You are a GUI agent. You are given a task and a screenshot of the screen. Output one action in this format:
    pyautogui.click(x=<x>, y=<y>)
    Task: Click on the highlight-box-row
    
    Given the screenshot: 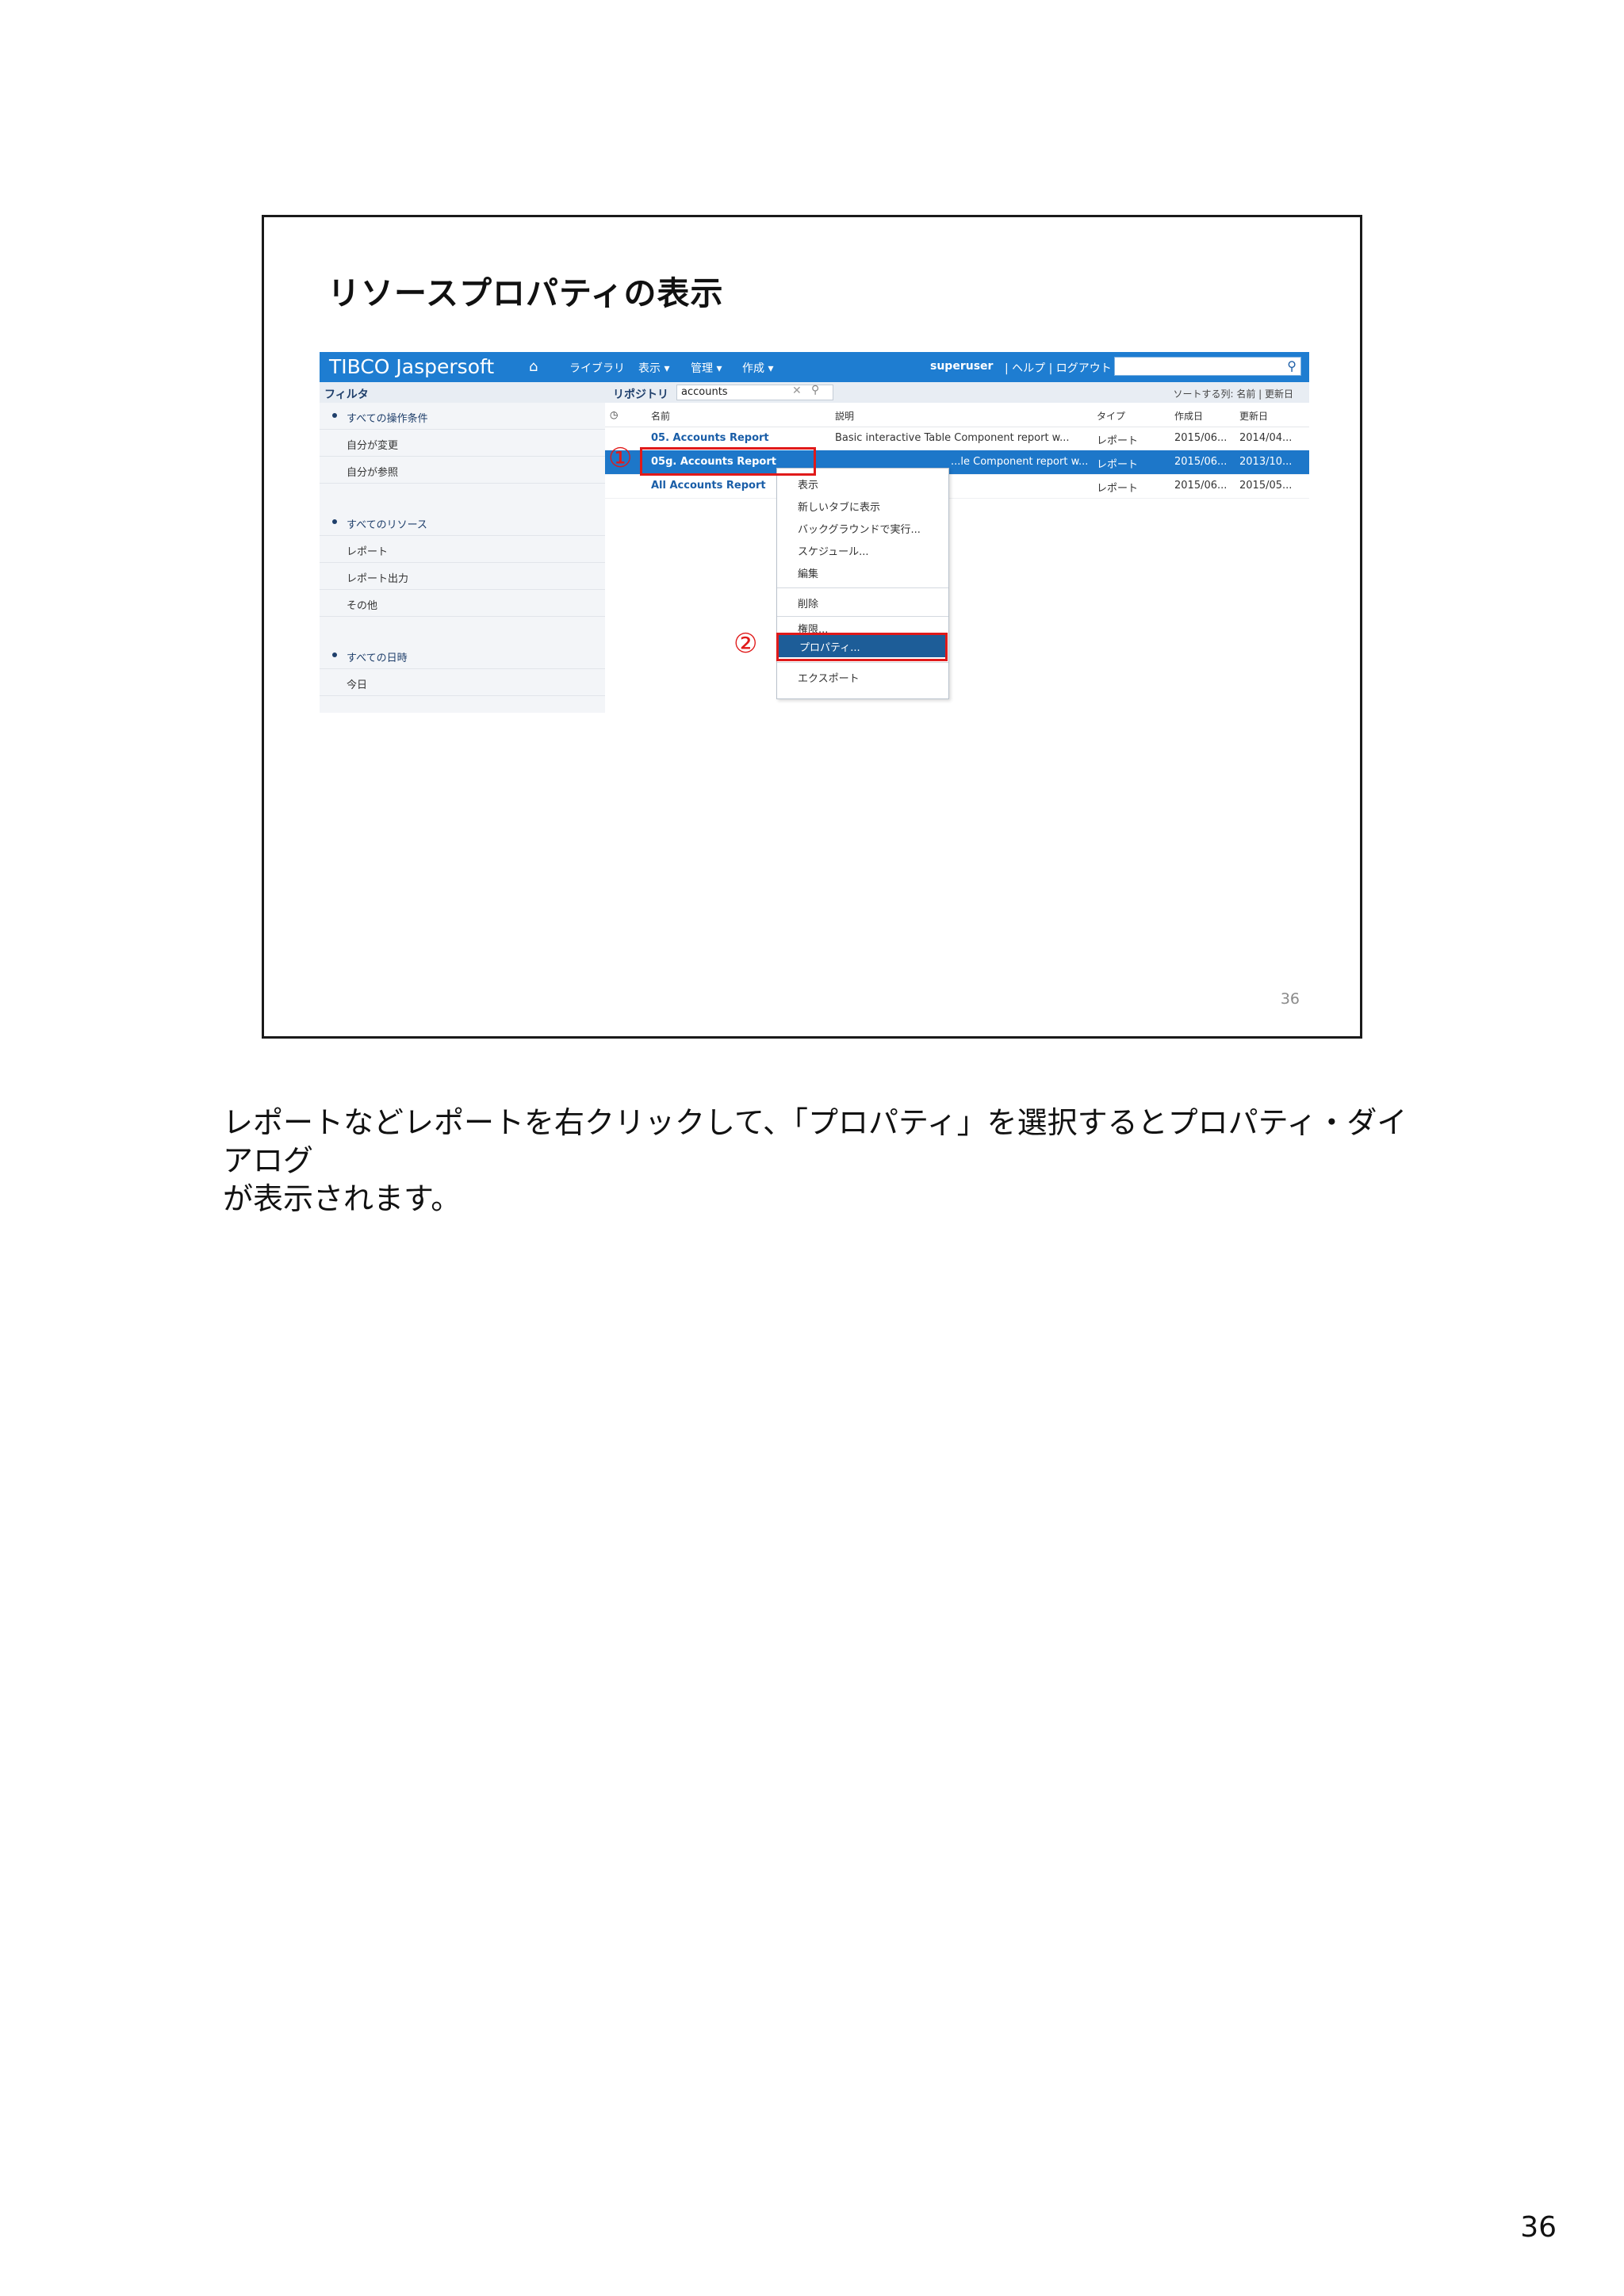 What is the action you would take?
    pyautogui.click(x=728, y=462)
    